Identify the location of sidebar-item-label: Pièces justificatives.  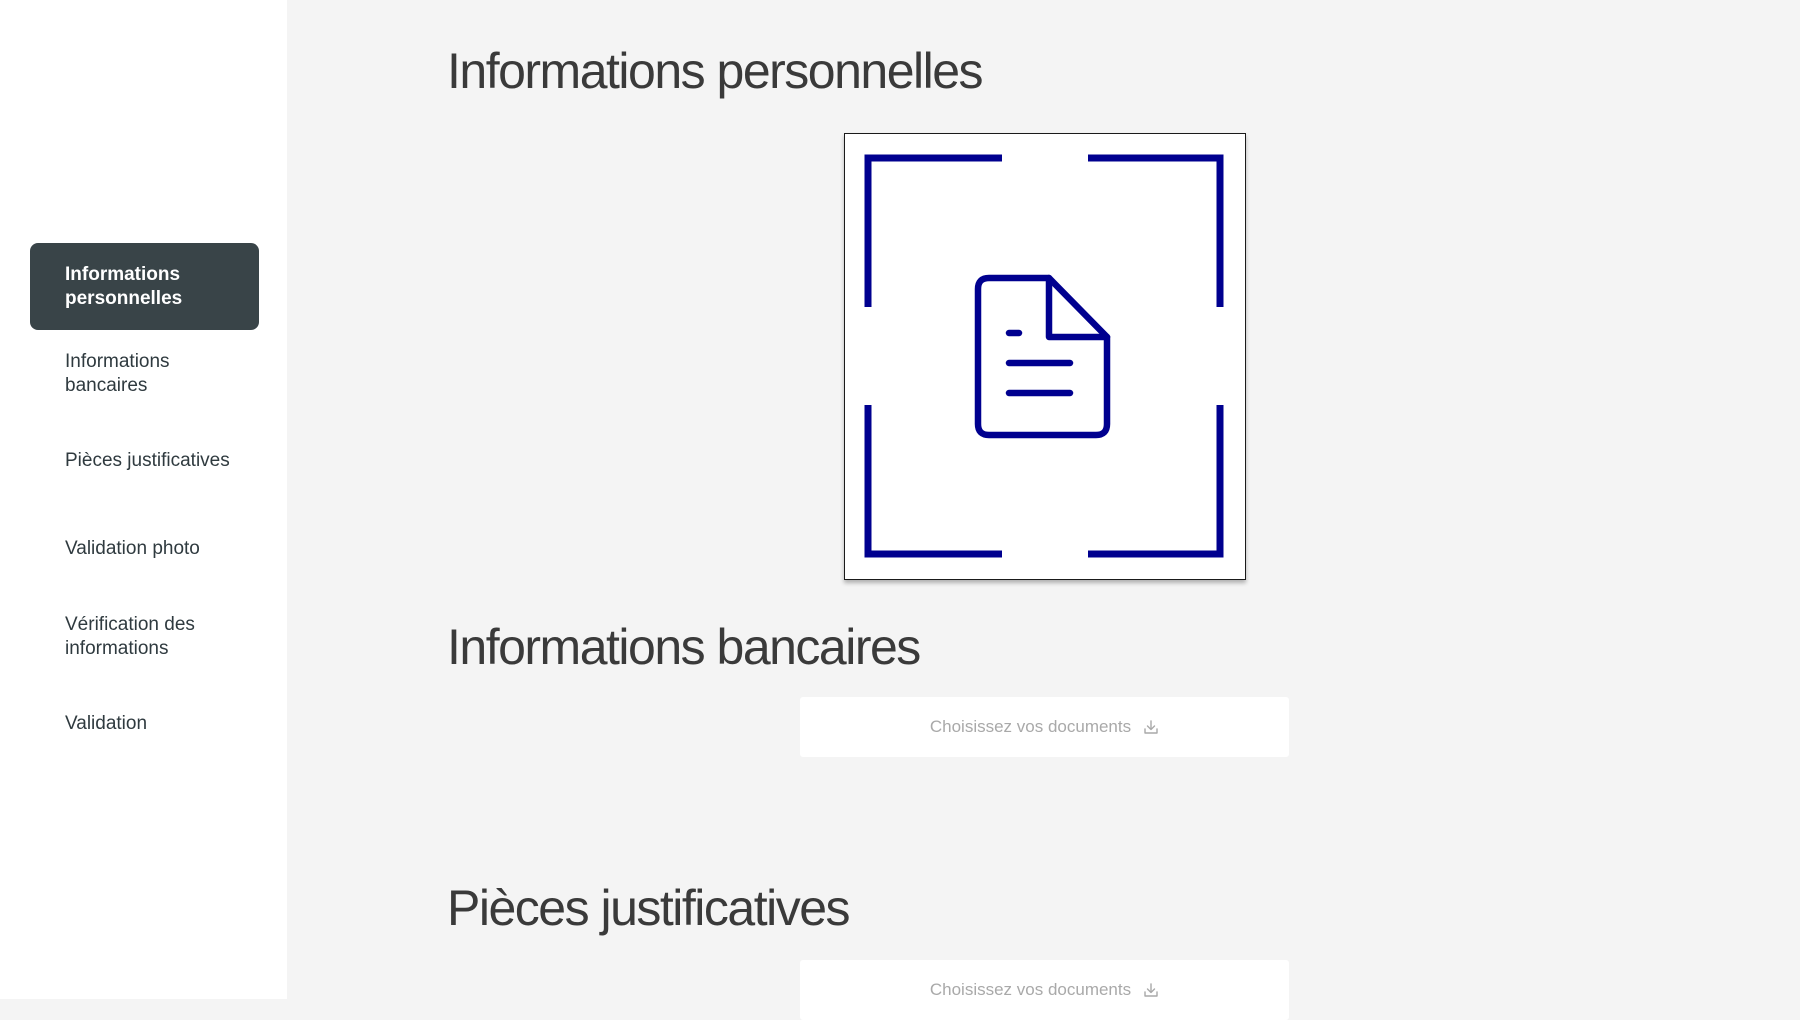
(147, 460).